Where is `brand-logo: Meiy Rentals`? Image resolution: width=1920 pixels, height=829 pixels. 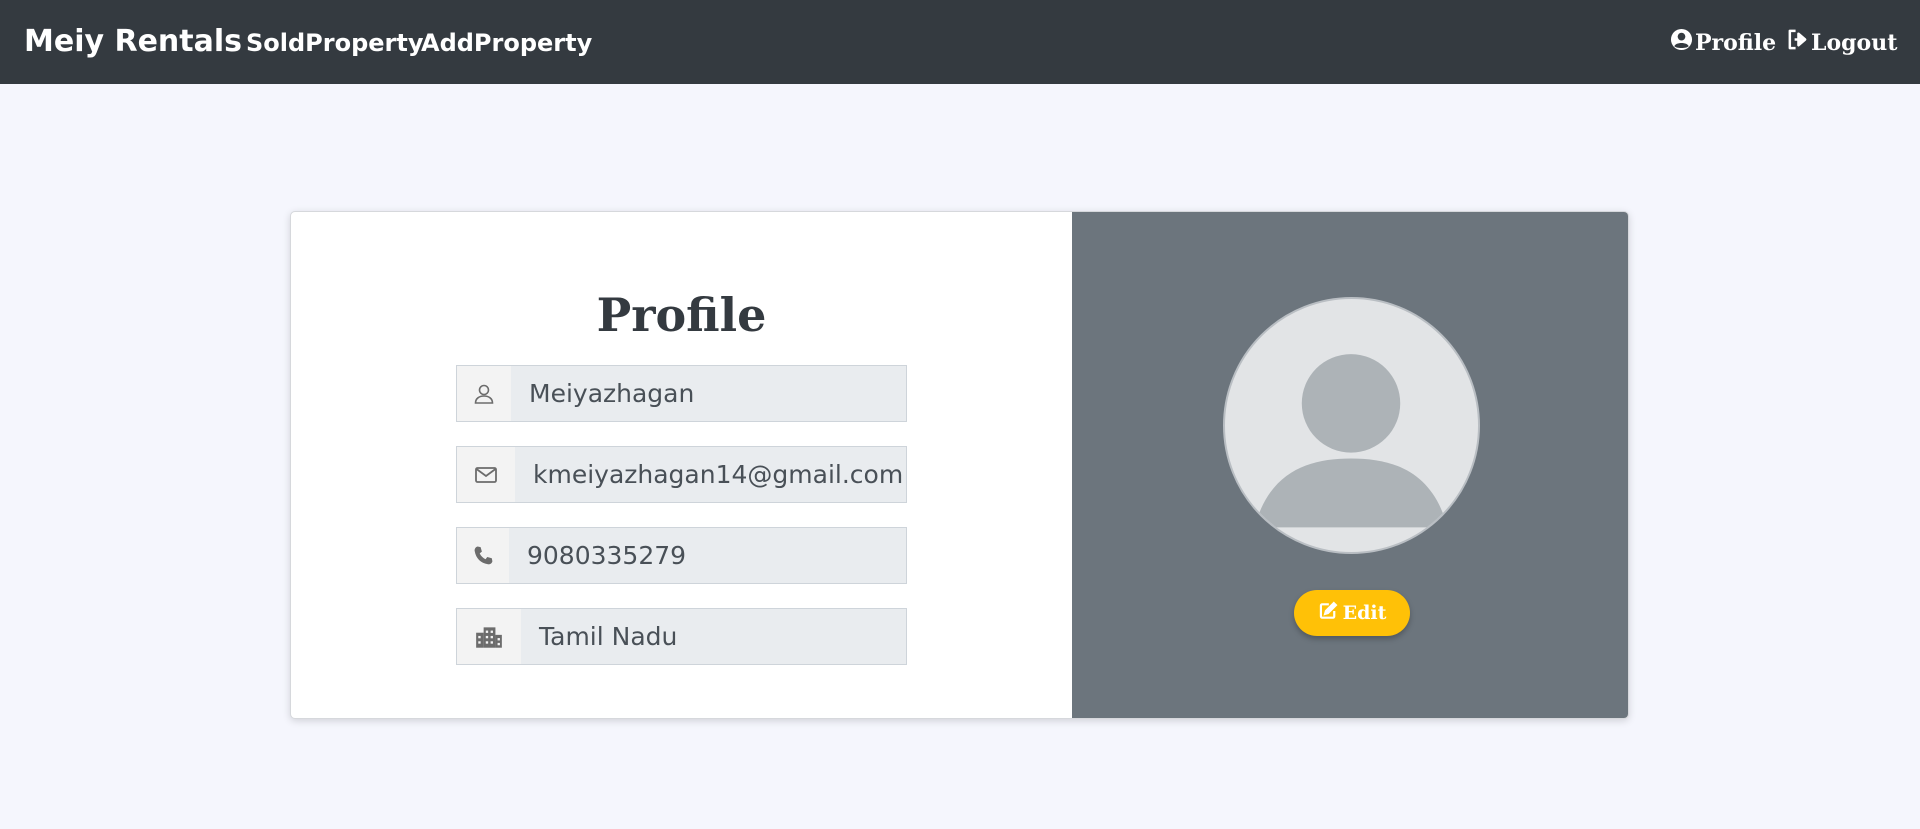 brand-logo: Meiy Rentals is located at coordinates (133, 41).